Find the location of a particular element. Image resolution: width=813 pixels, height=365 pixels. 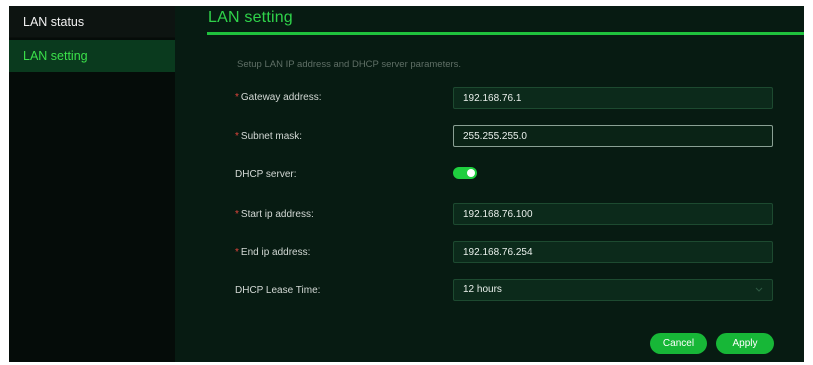

end-ip-label: * End ip address: is located at coordinates (272, 252).